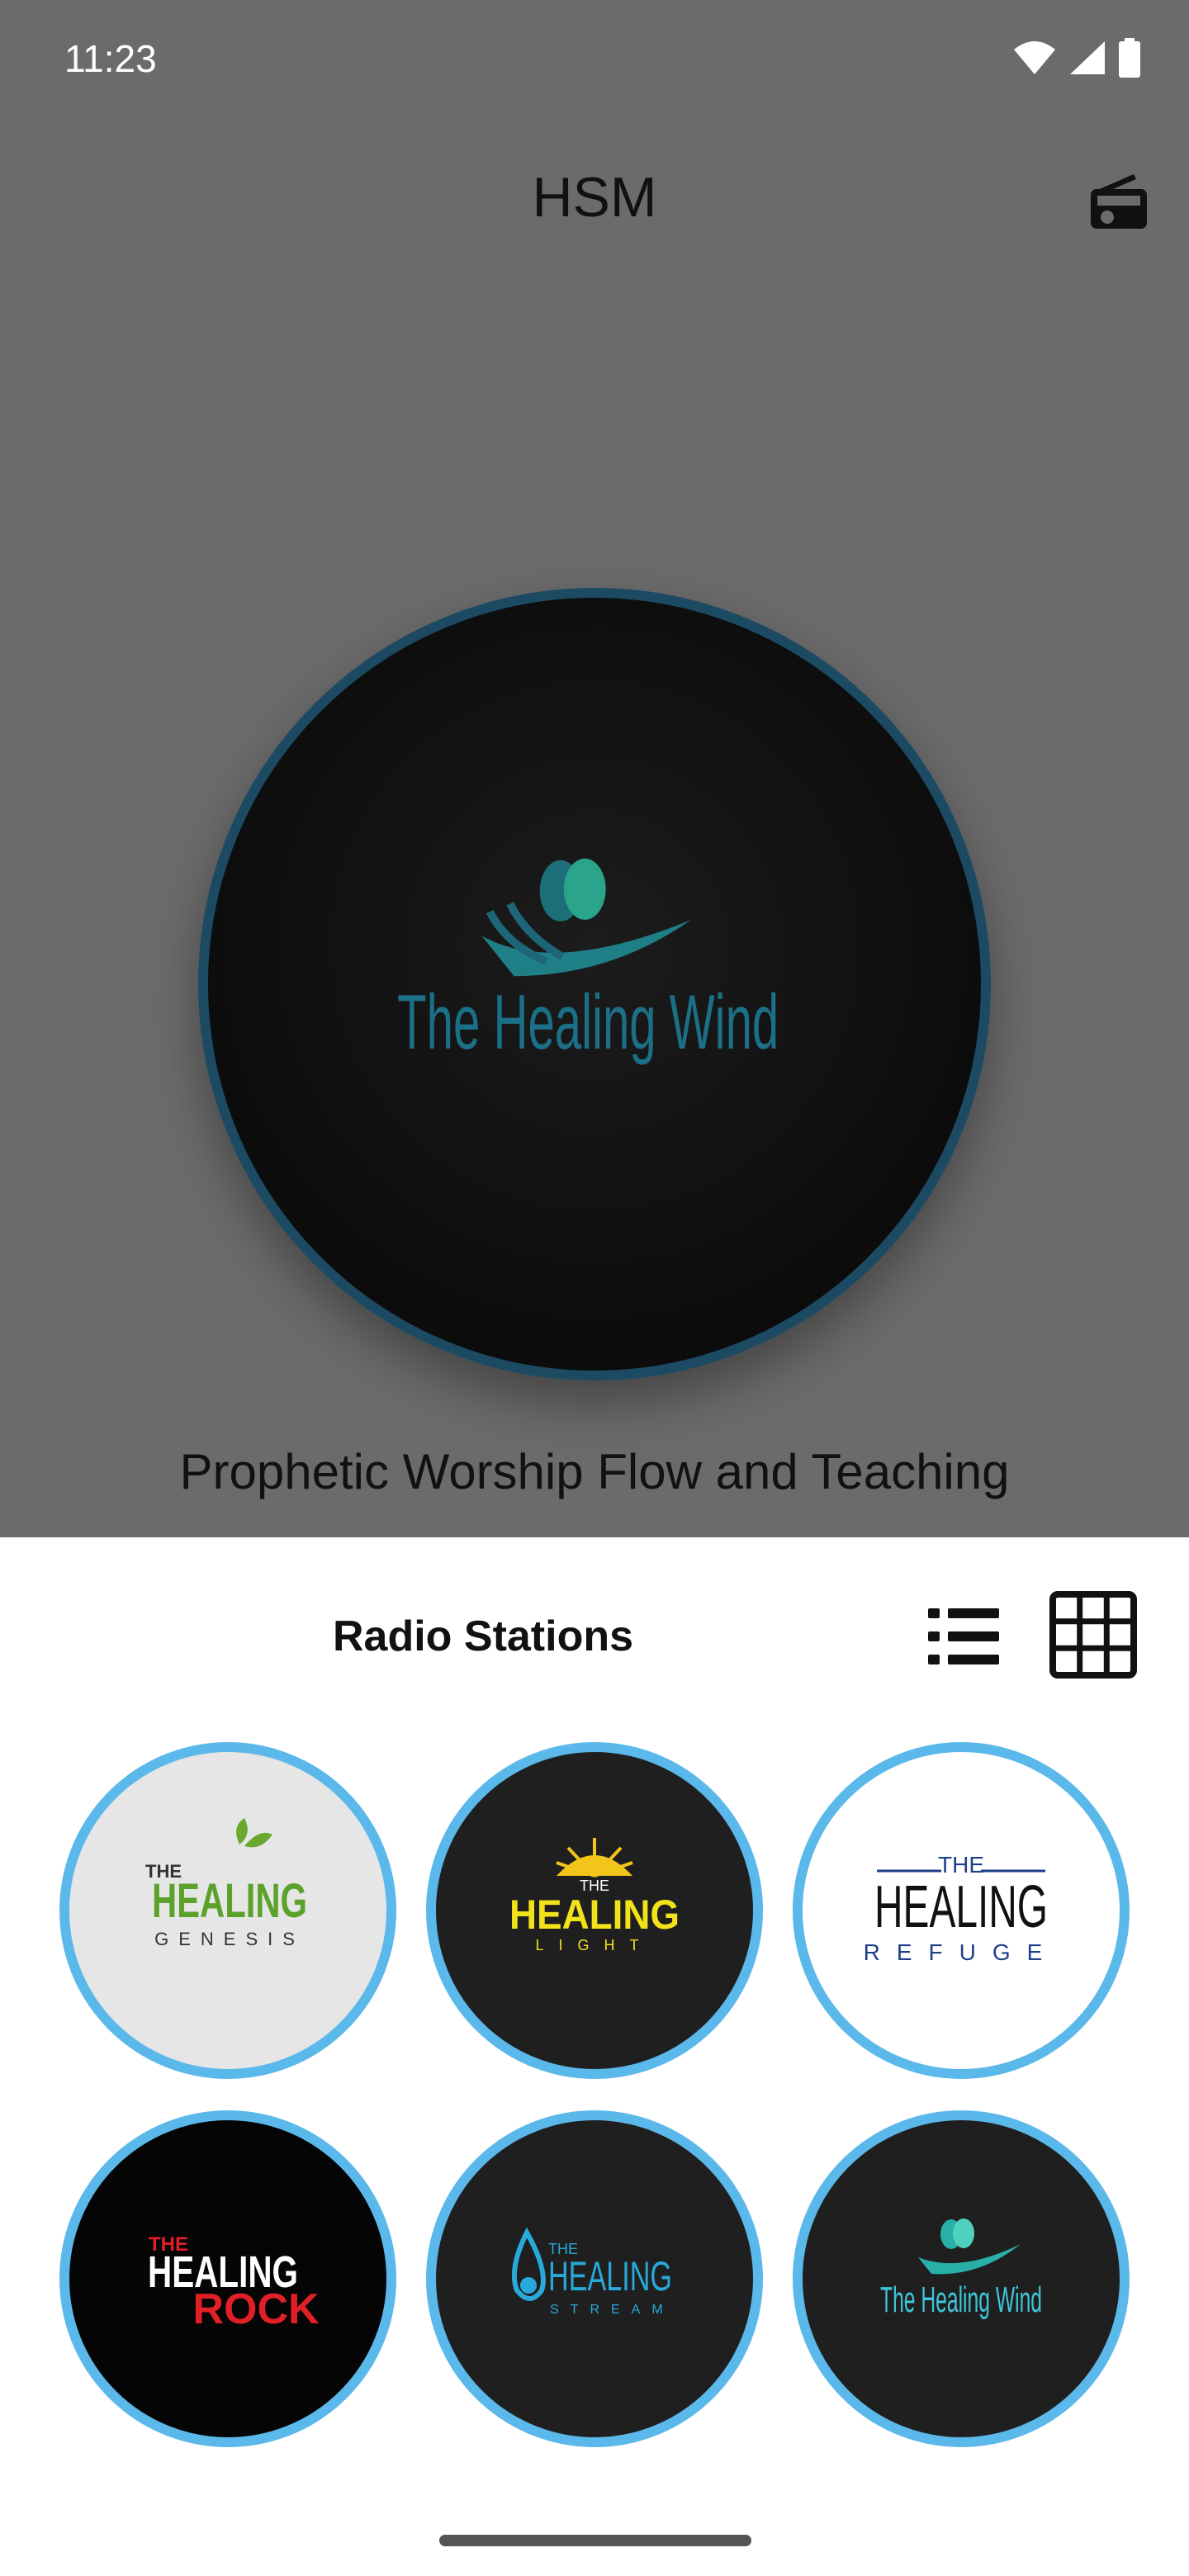  Describe the element at coordinates (961, 2300) in the screenshot. I see `svg-text: The Healing Wind` at that location.